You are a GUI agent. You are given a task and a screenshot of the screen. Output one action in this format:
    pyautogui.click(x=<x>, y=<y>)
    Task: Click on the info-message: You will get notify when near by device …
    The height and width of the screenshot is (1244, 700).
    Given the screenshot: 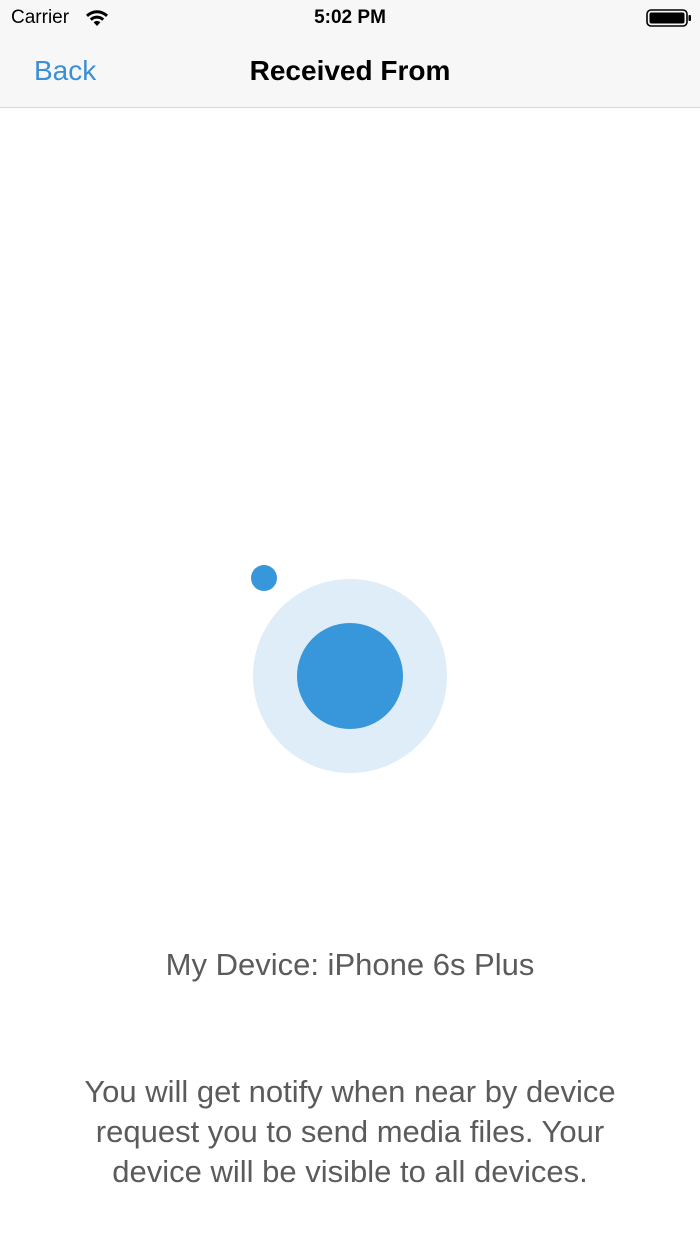 What is the action you would take?
    pyautogui.click(x=350, y=1132)
    